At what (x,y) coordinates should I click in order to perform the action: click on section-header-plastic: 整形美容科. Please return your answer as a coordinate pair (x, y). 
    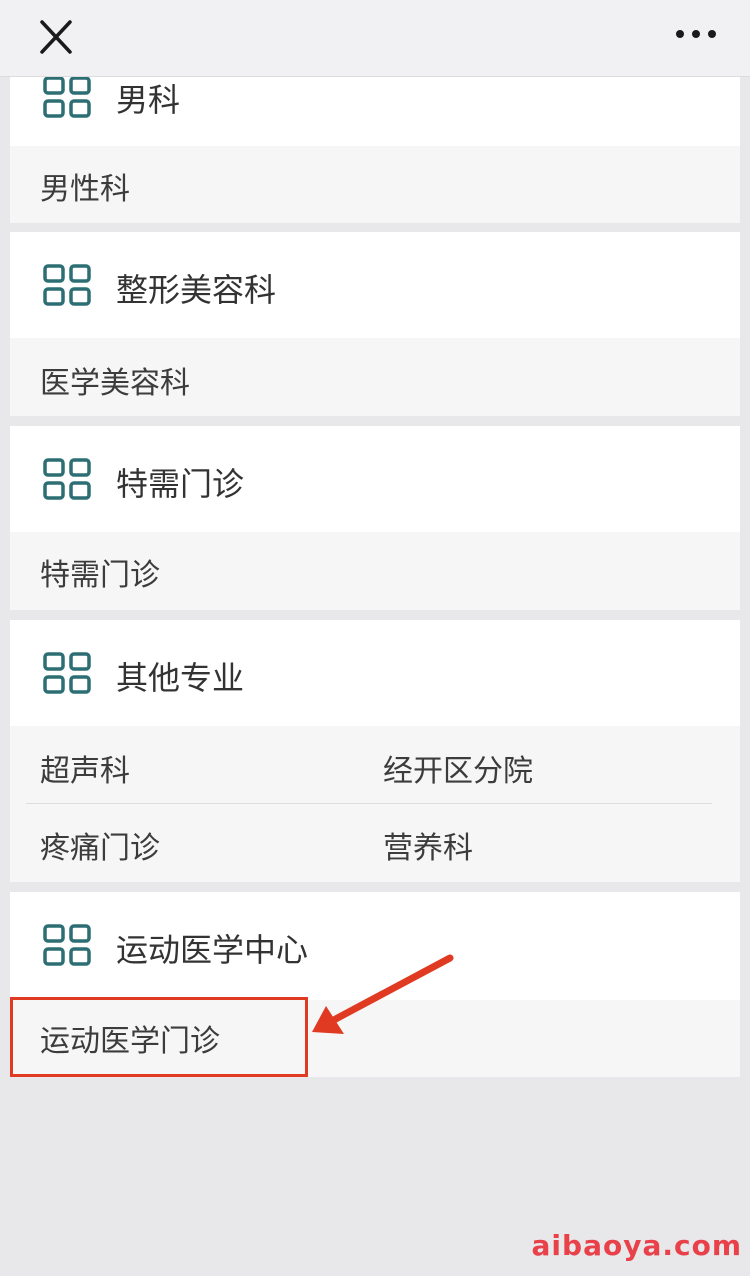
    Looking at the image, I should click on (375, 285).